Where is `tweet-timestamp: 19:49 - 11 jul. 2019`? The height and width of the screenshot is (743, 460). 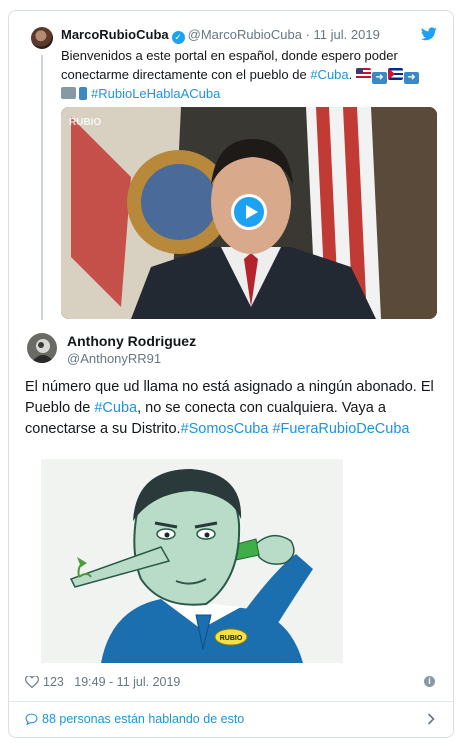
tweet-timestamp: 19:49 - 11 jul. 2019 is located at coordinates (127, 682).